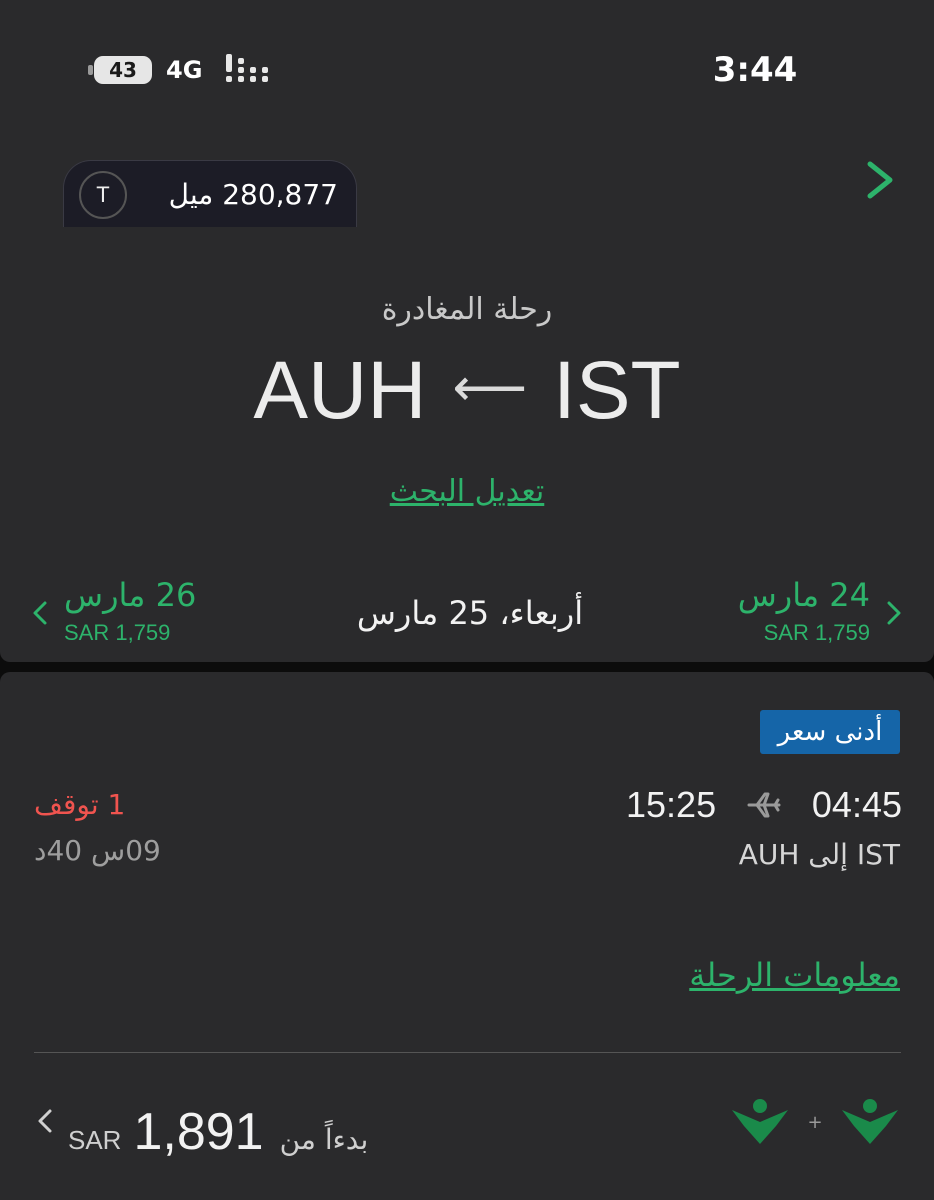  I want to click on date-next-label: 26 مارس, so click(130, 595).